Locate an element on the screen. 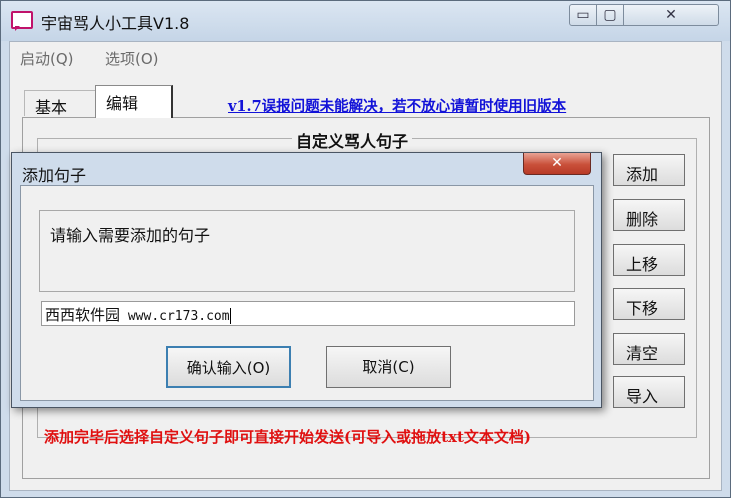  window-title: 宇宙骂人小工具V1.8 is located at coordinates (115, 23).